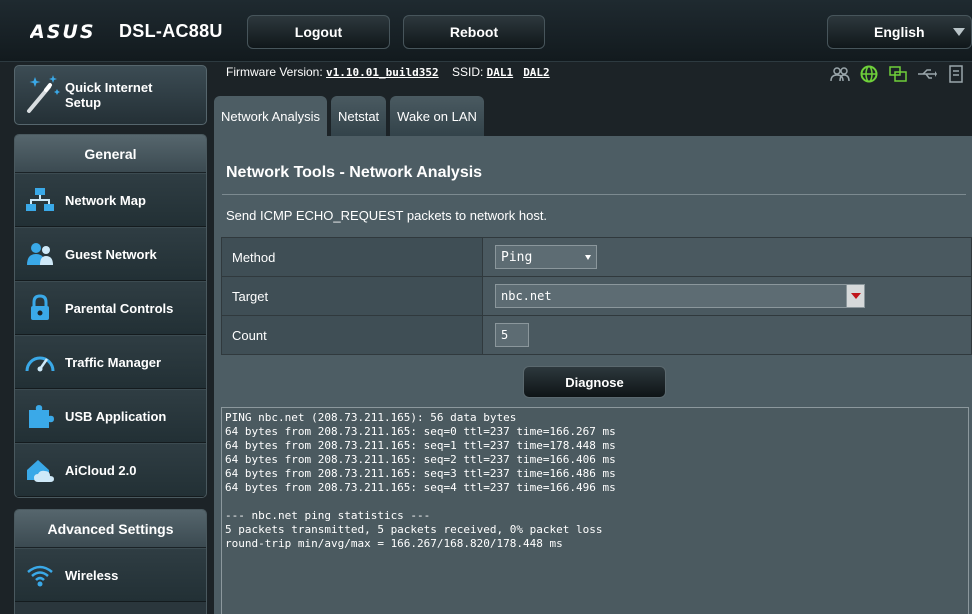  I want to click on table-row: Target nbc.net, so click(596, 296).